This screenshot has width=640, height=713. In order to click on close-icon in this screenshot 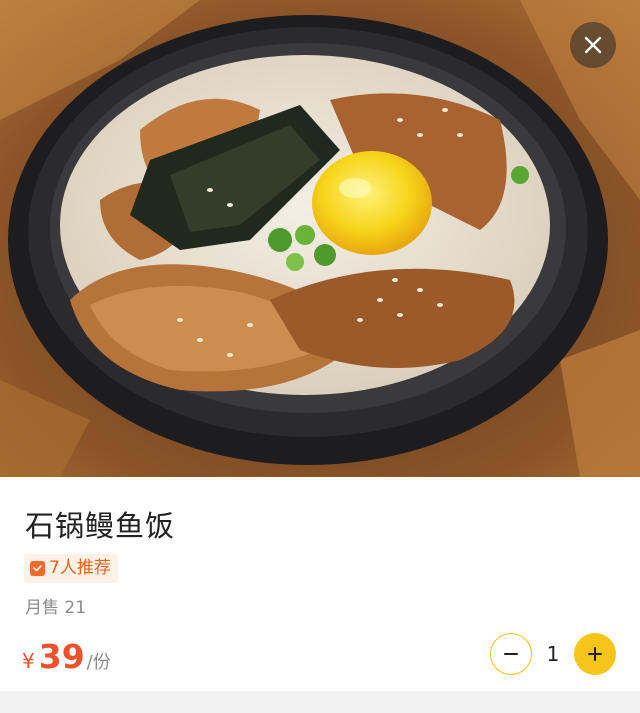, I will do `click(593, 45)`.